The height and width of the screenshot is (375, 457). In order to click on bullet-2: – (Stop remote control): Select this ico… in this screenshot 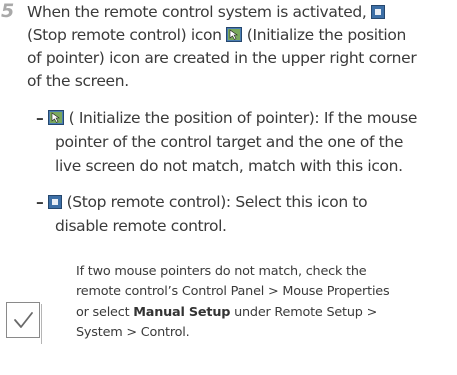, I will do `click(202, 202)`.